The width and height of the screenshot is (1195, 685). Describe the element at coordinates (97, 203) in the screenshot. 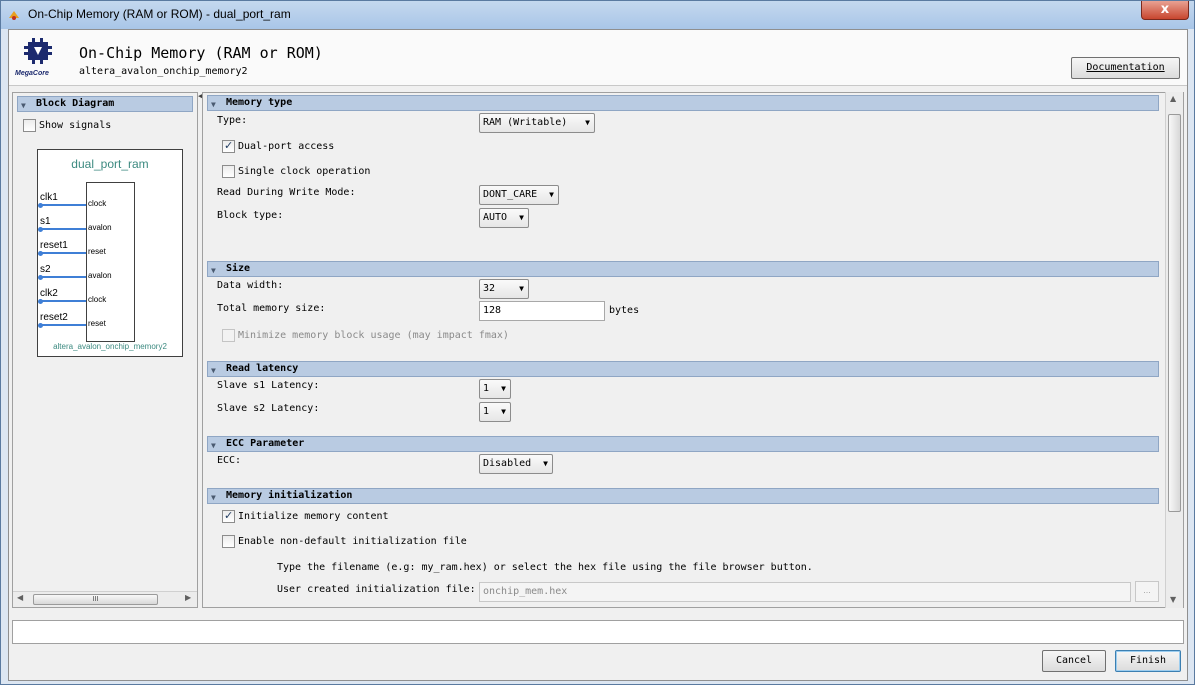

I see `port-name: clock` at that location.